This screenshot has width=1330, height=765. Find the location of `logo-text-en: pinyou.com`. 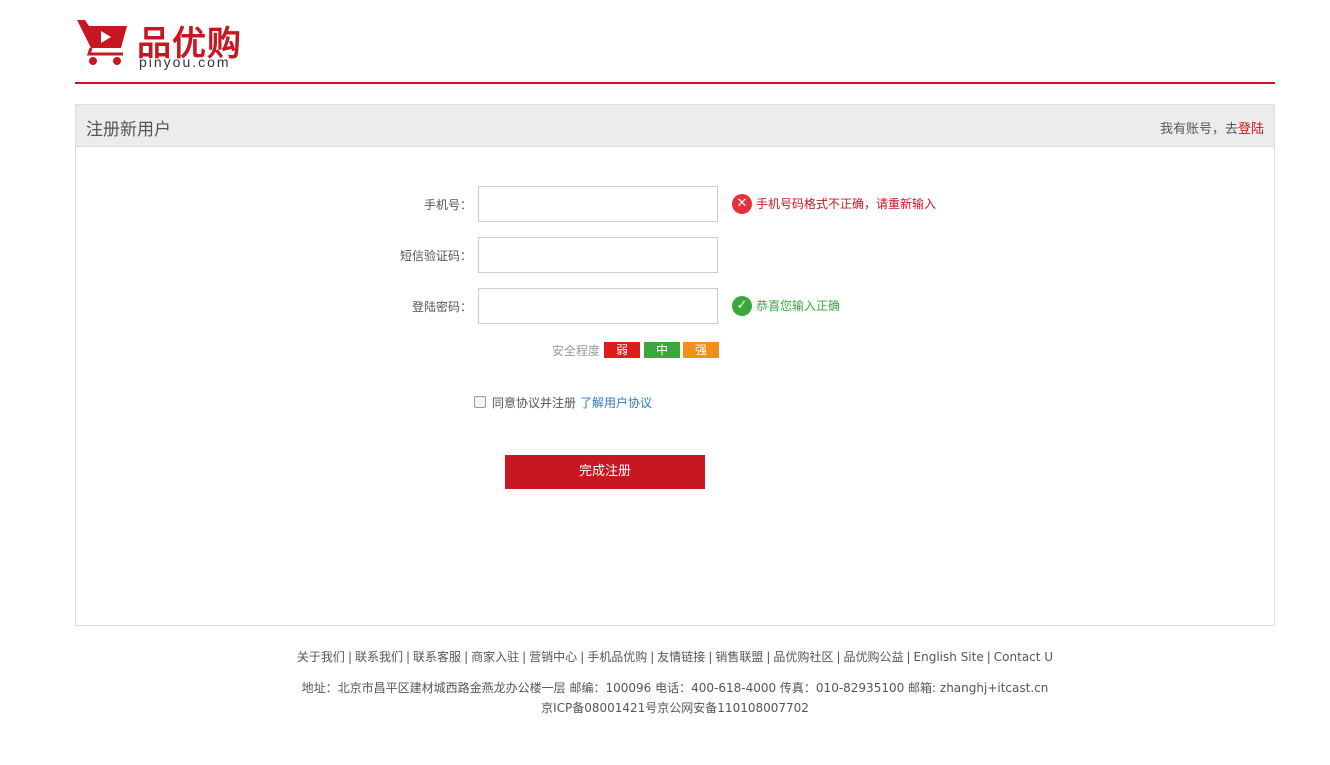

logo-text-en: pinyou.com is located at coordinates (185, 62).